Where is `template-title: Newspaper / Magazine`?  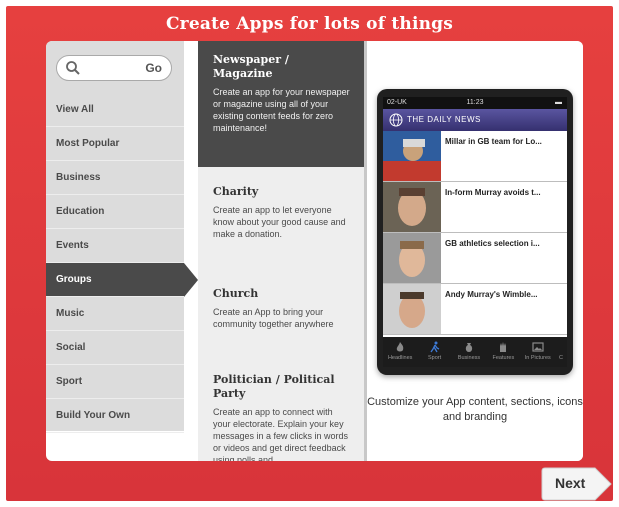
template-title: Newspaper / Magazine is located at coordinates (251, 66).